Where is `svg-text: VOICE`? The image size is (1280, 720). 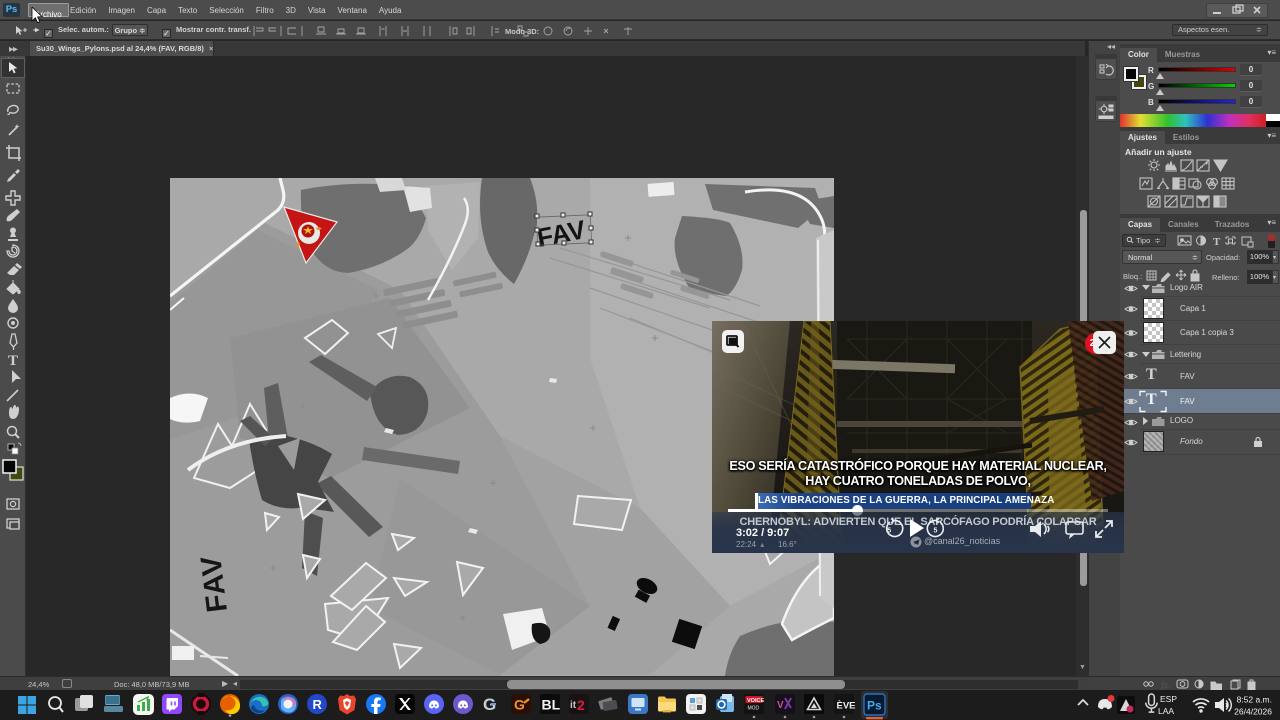
svg-text: VOICE is located at coordinates (755, 701).